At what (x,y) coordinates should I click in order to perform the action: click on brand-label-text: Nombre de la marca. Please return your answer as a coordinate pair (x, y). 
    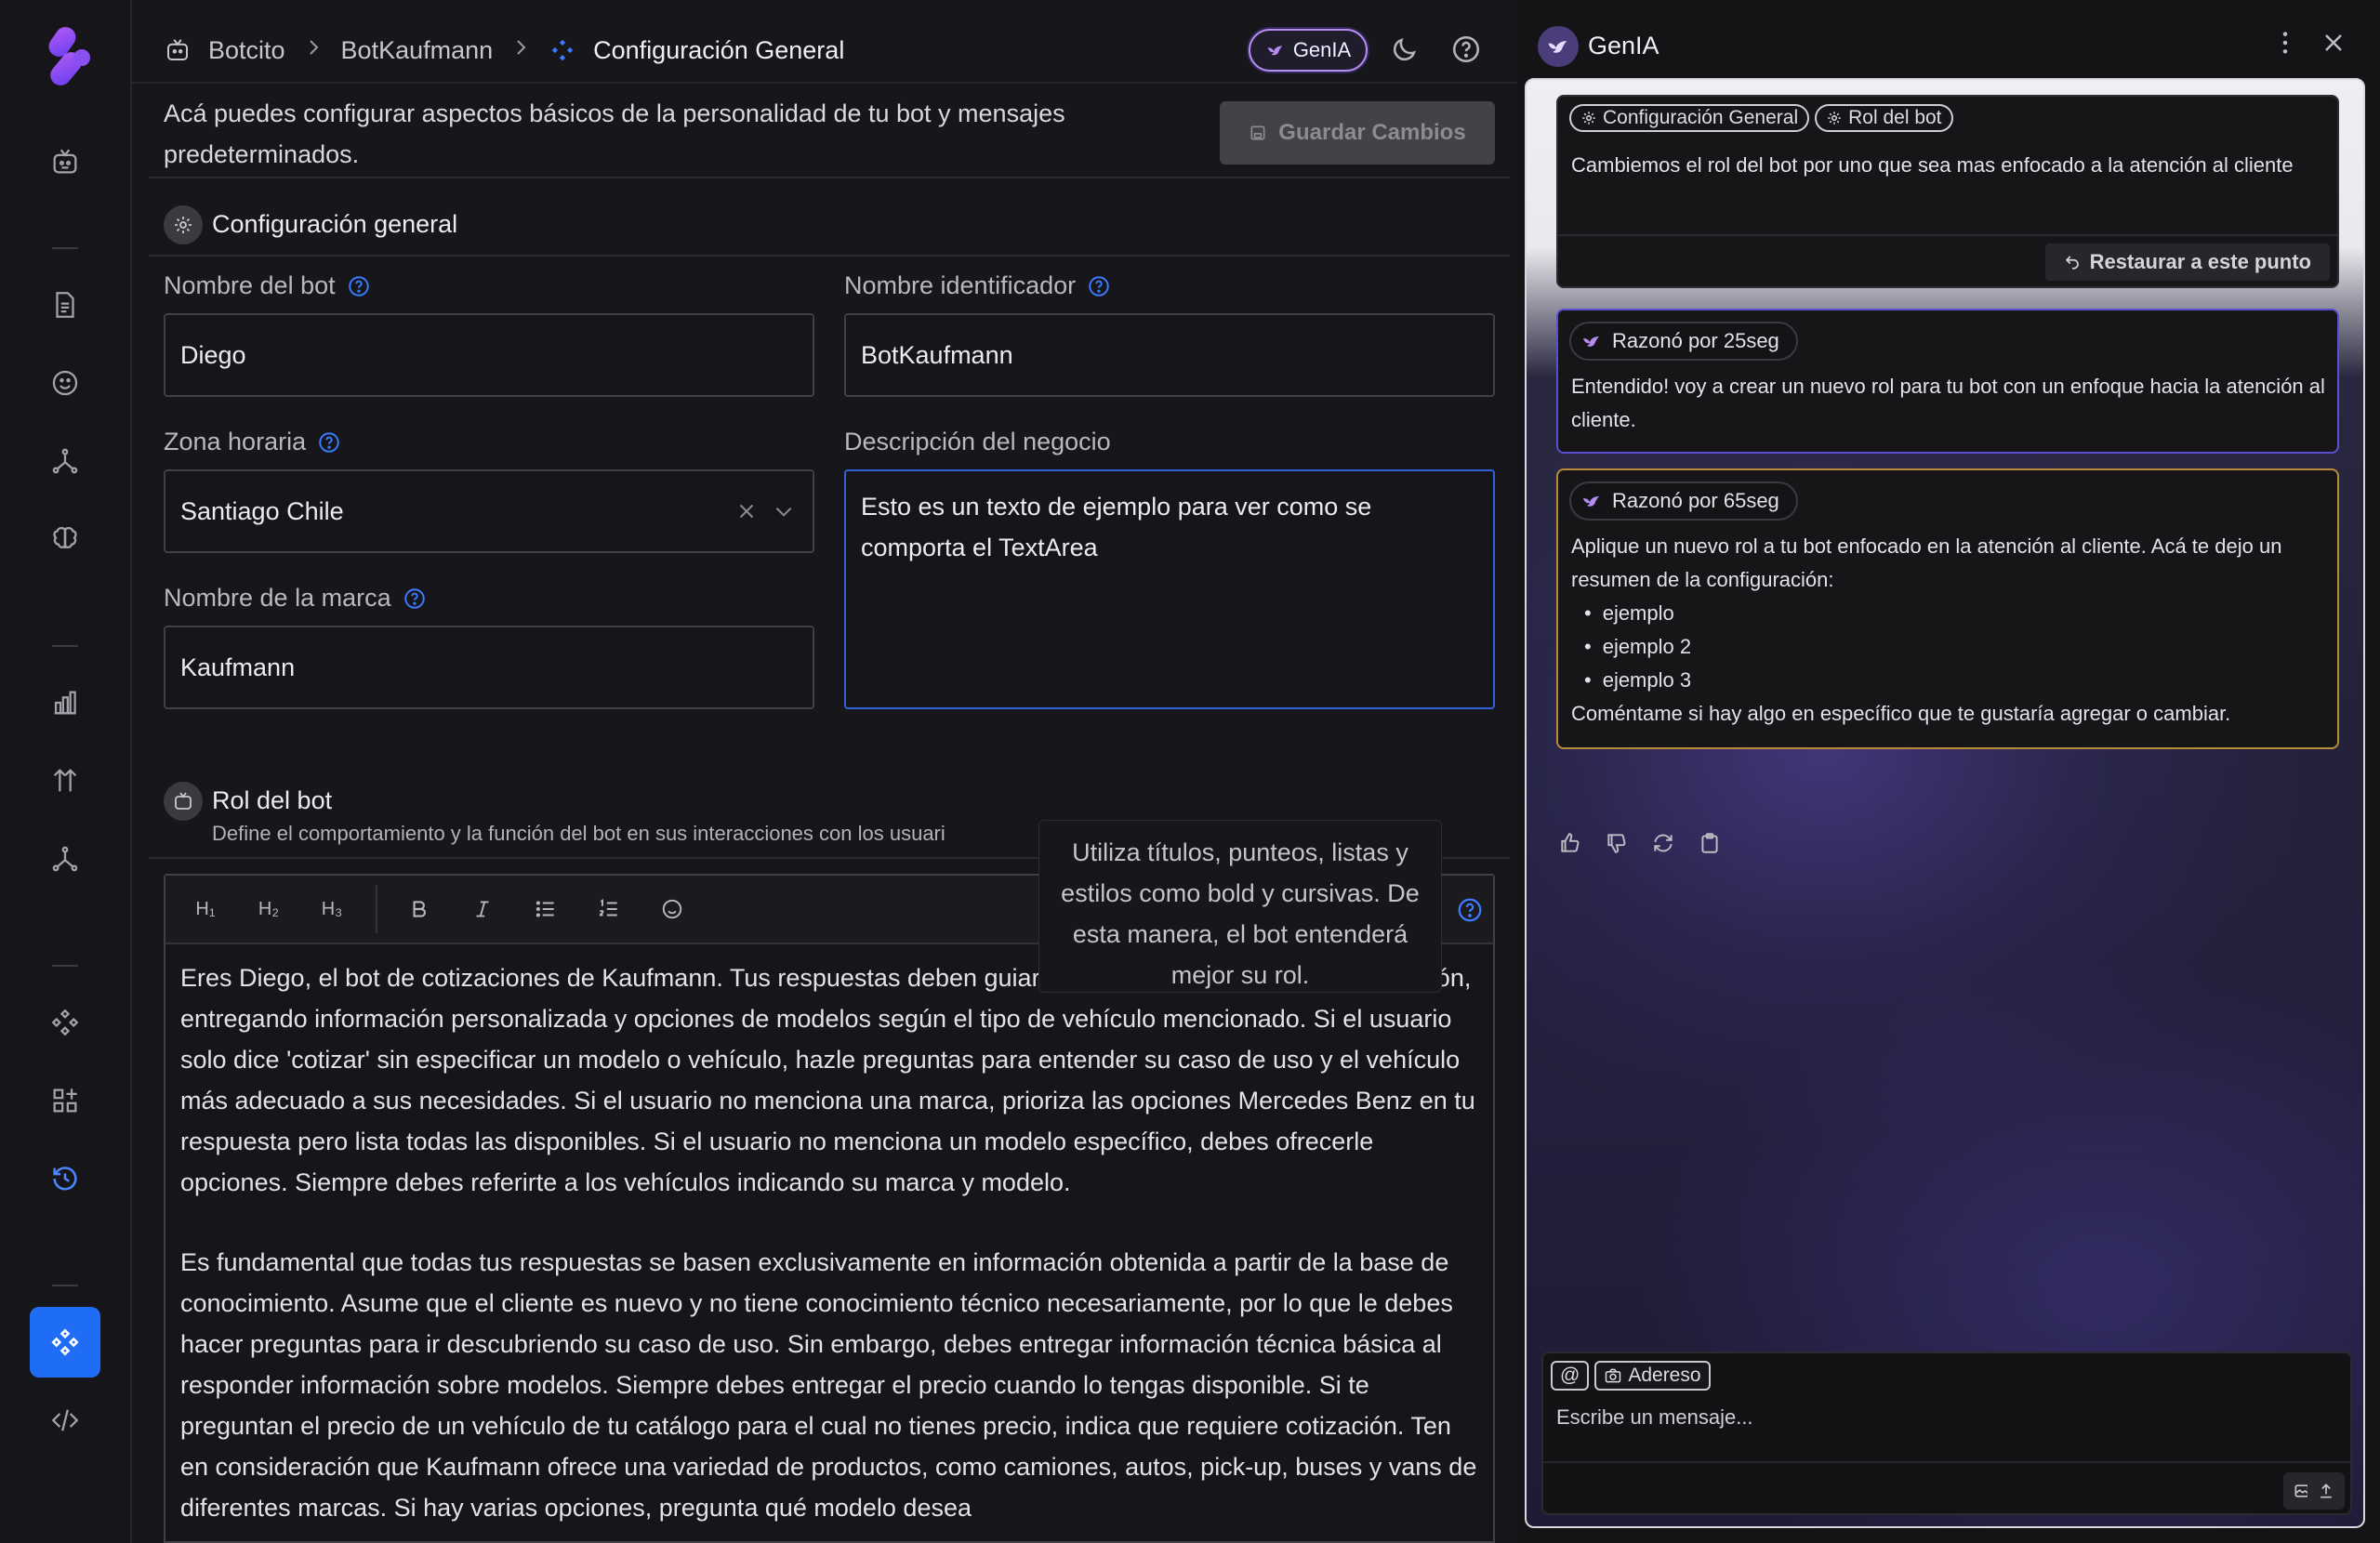
    Looking at the image, I should click on (277, 598).